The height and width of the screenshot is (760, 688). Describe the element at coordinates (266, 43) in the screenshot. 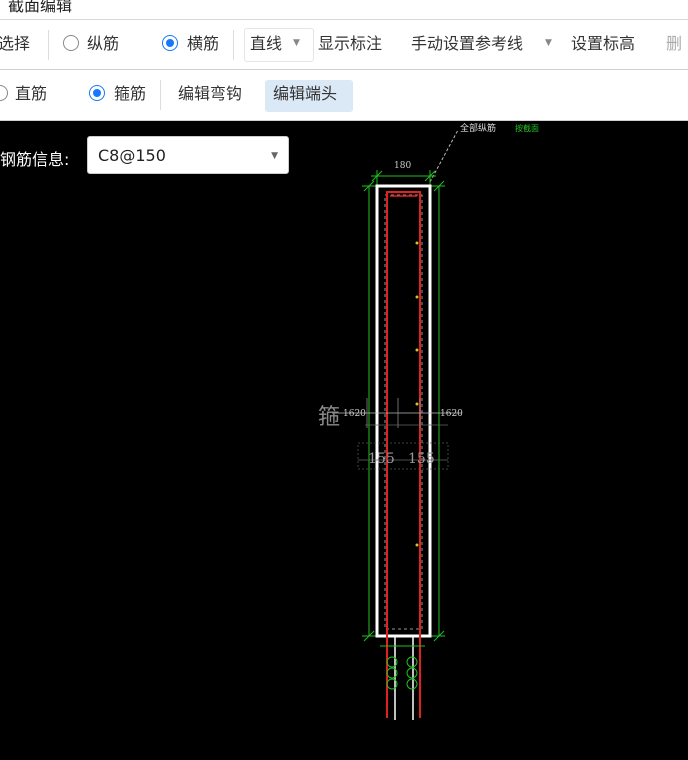

I see `line-mode-label: 直线` at that location.